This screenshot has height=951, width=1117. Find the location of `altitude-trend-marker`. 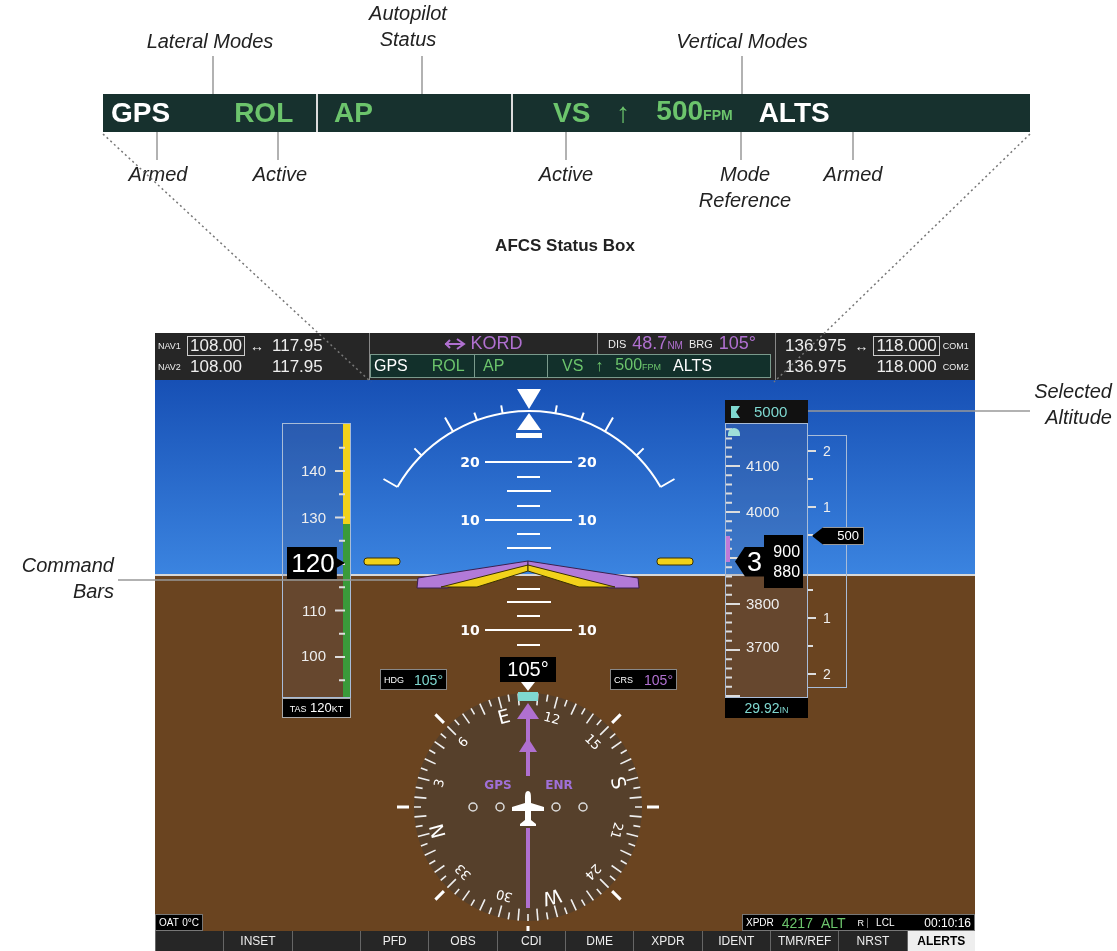

altitude-trend-marker is located at coordinates (734, 432).